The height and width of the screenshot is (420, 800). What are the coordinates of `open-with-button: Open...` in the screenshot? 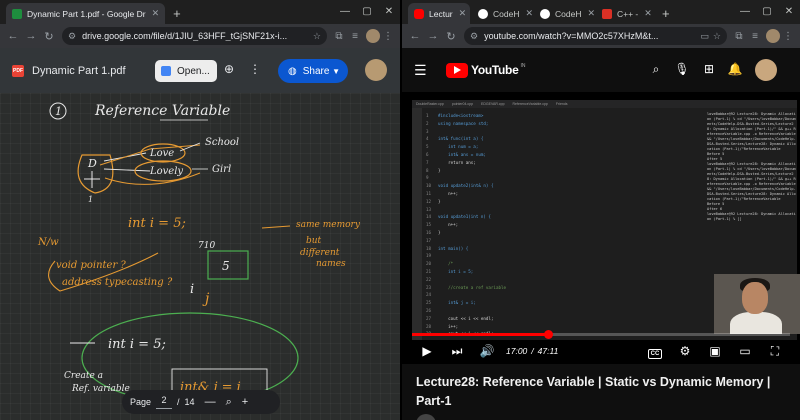 It's located at (186, 71).